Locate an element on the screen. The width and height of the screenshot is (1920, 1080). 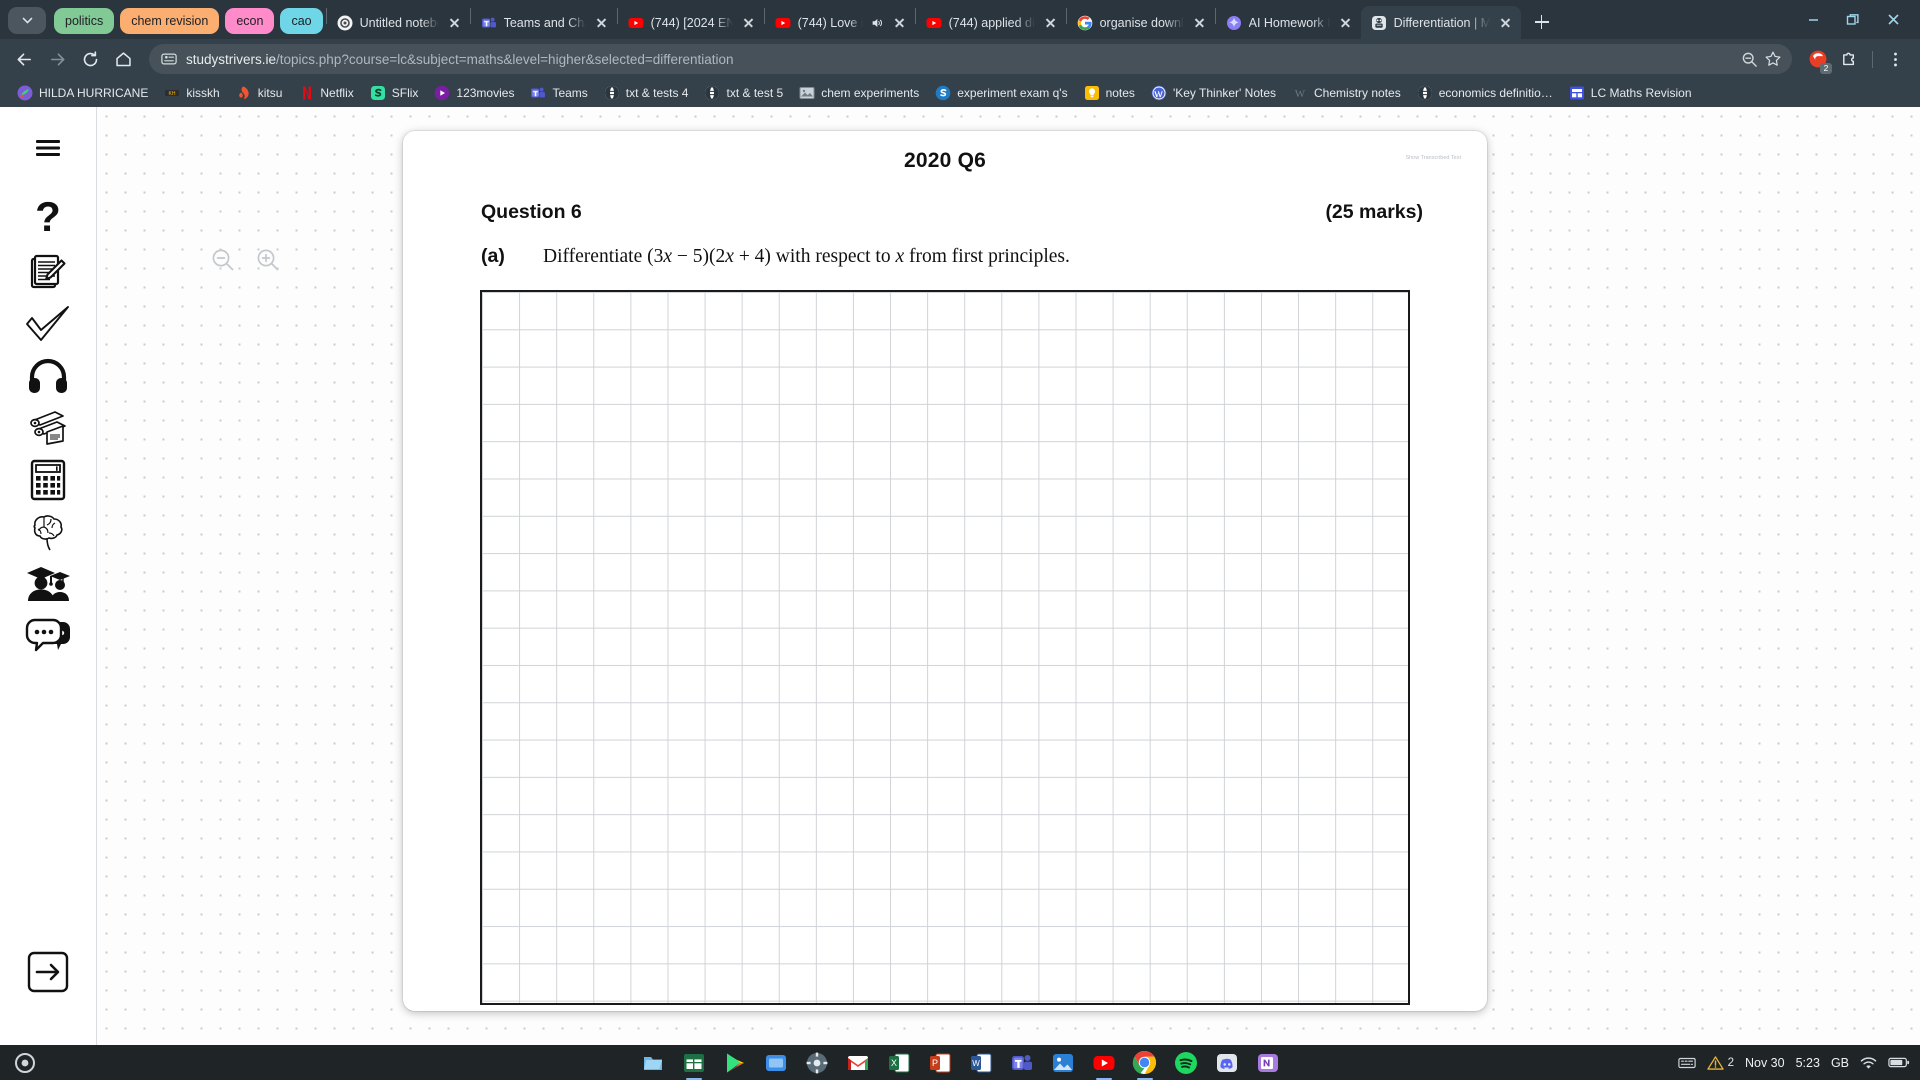
bookmark-notes: notes is located at coordinates (1109, 93).